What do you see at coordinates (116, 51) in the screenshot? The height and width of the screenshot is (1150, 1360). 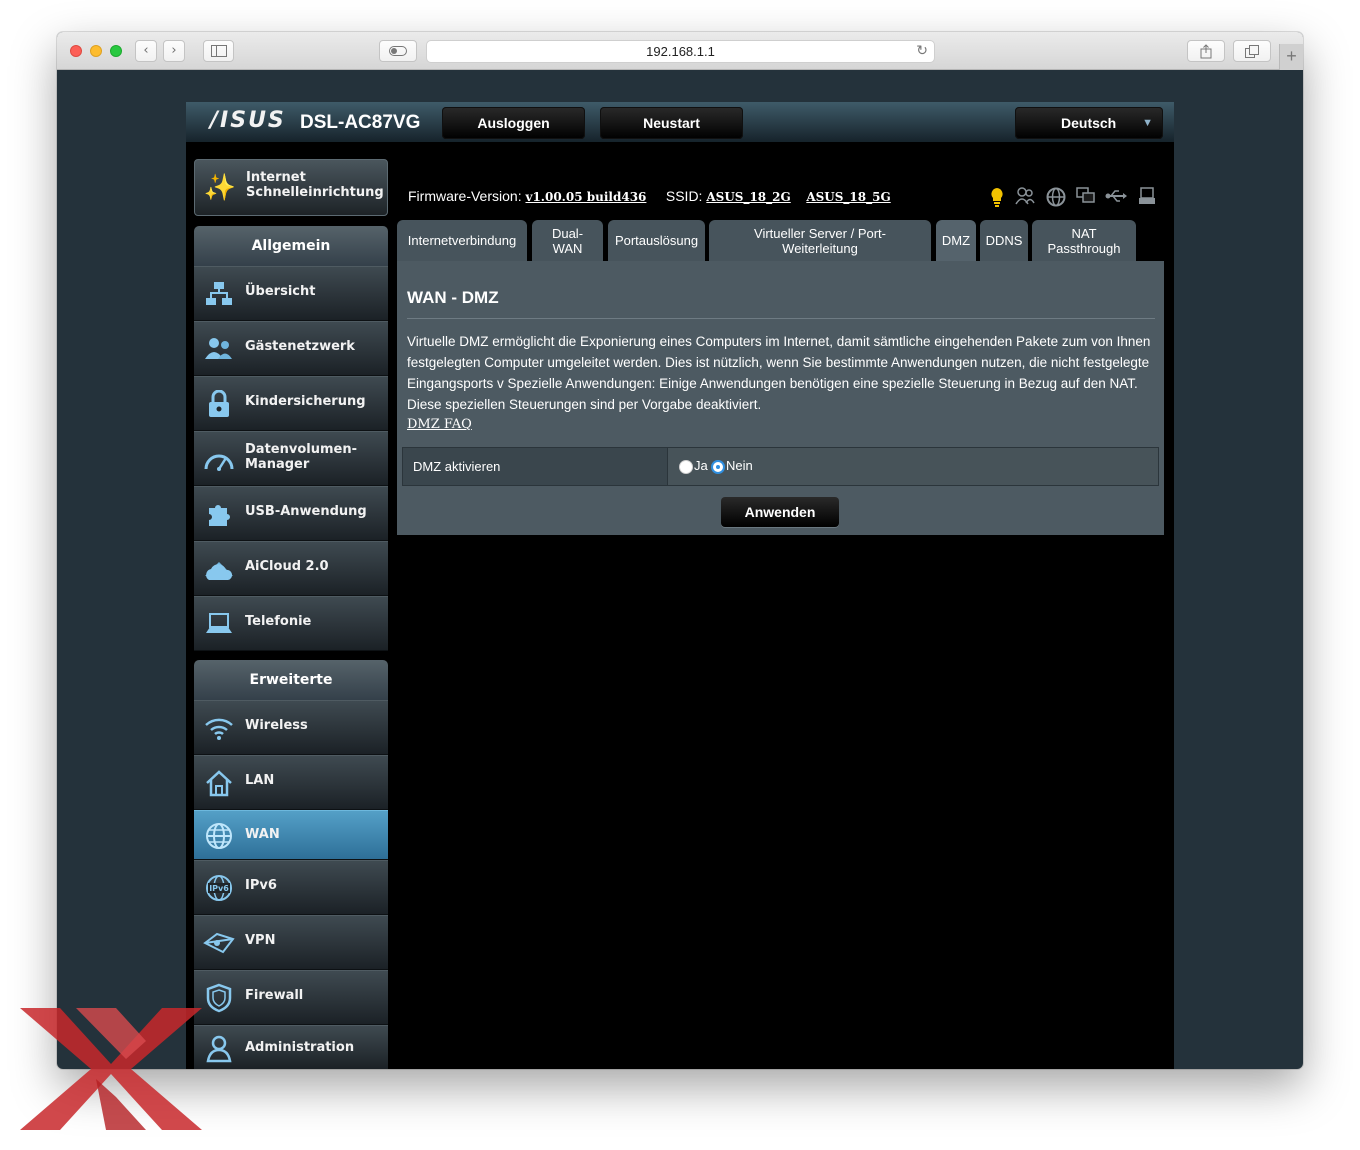 I see `zoom-window-button` at bounding box center [116, 51].